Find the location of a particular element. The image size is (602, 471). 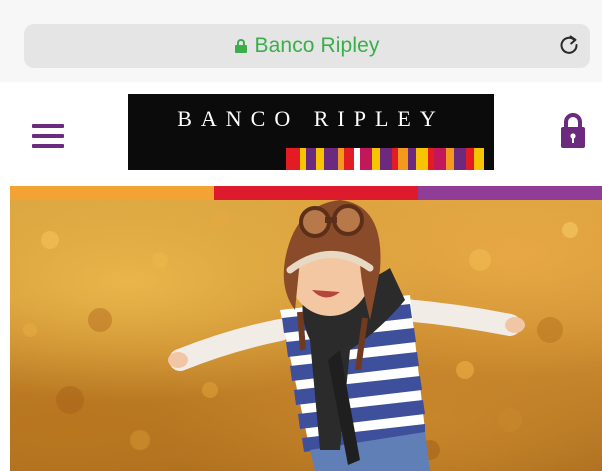

strip-red is located at coordinates (316, 193).